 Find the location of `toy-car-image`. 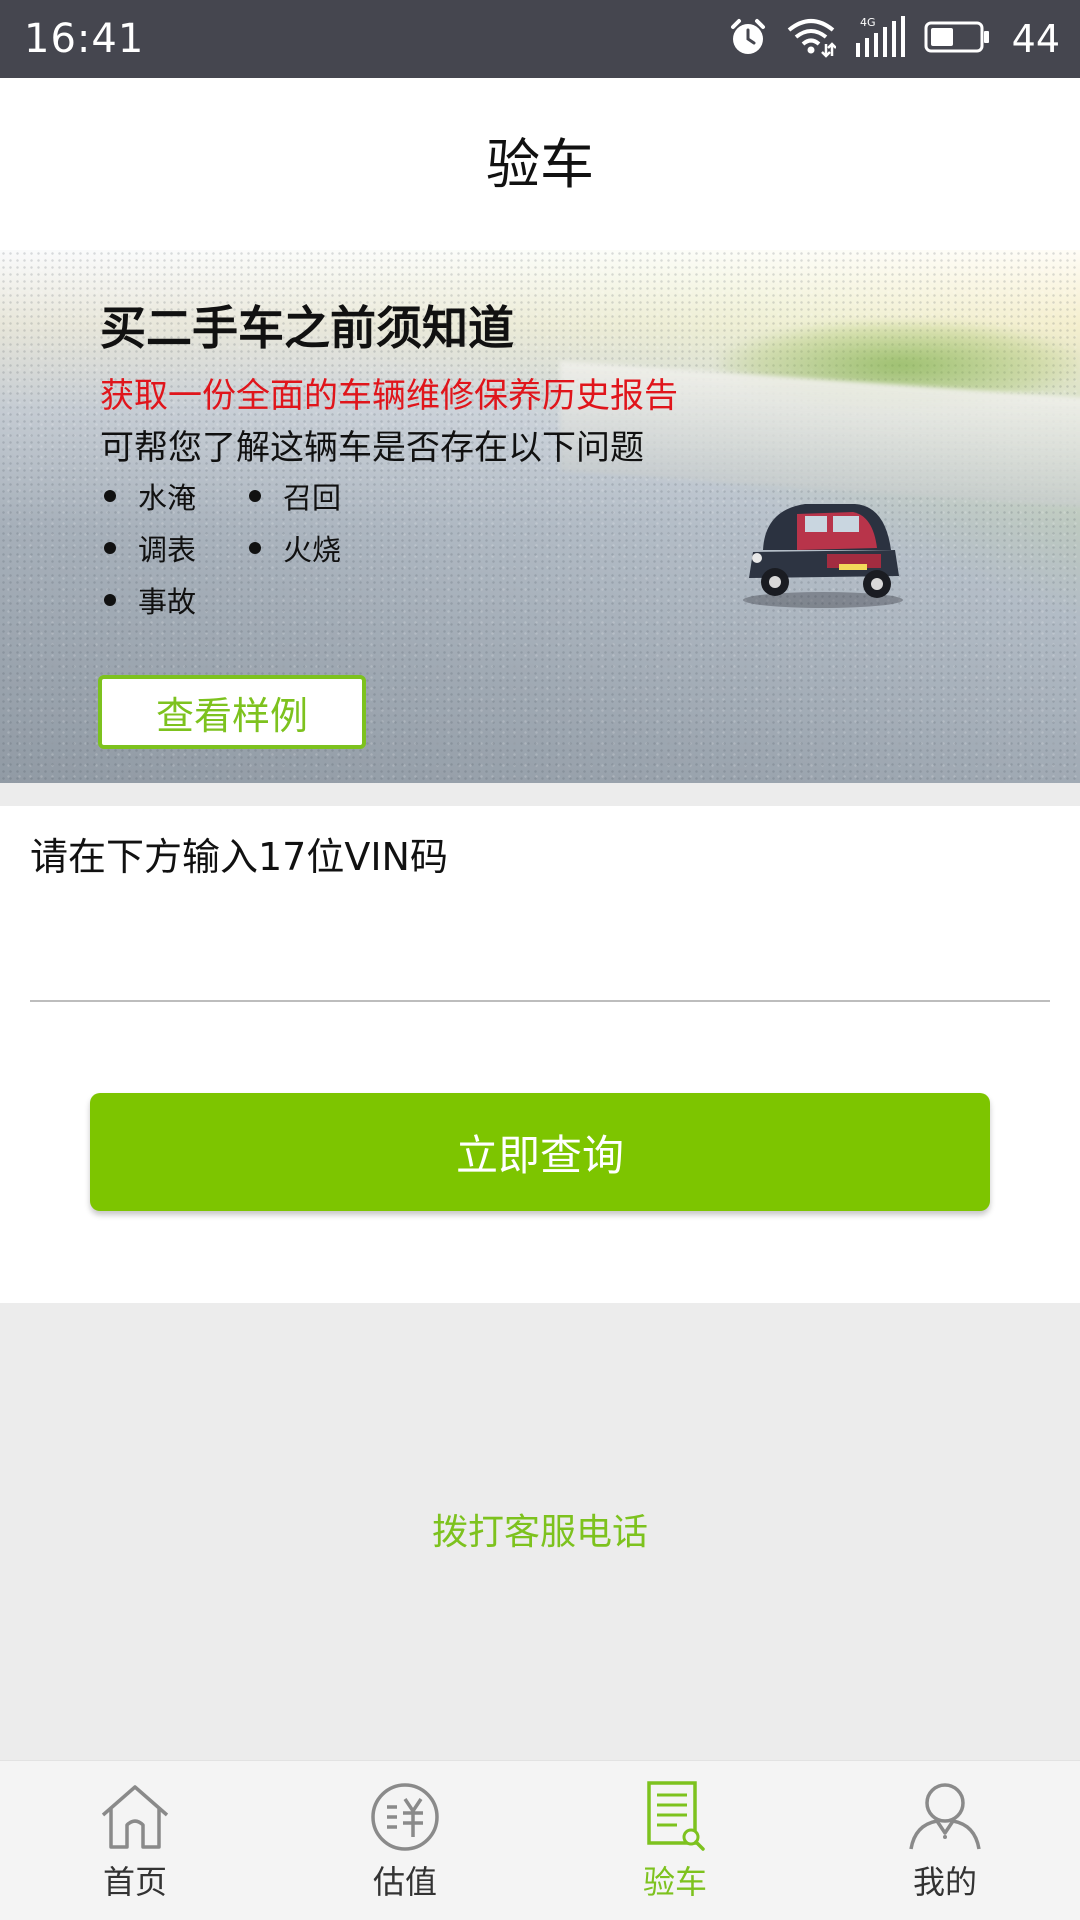

toy-car-image is located at coordinates (823, 556).